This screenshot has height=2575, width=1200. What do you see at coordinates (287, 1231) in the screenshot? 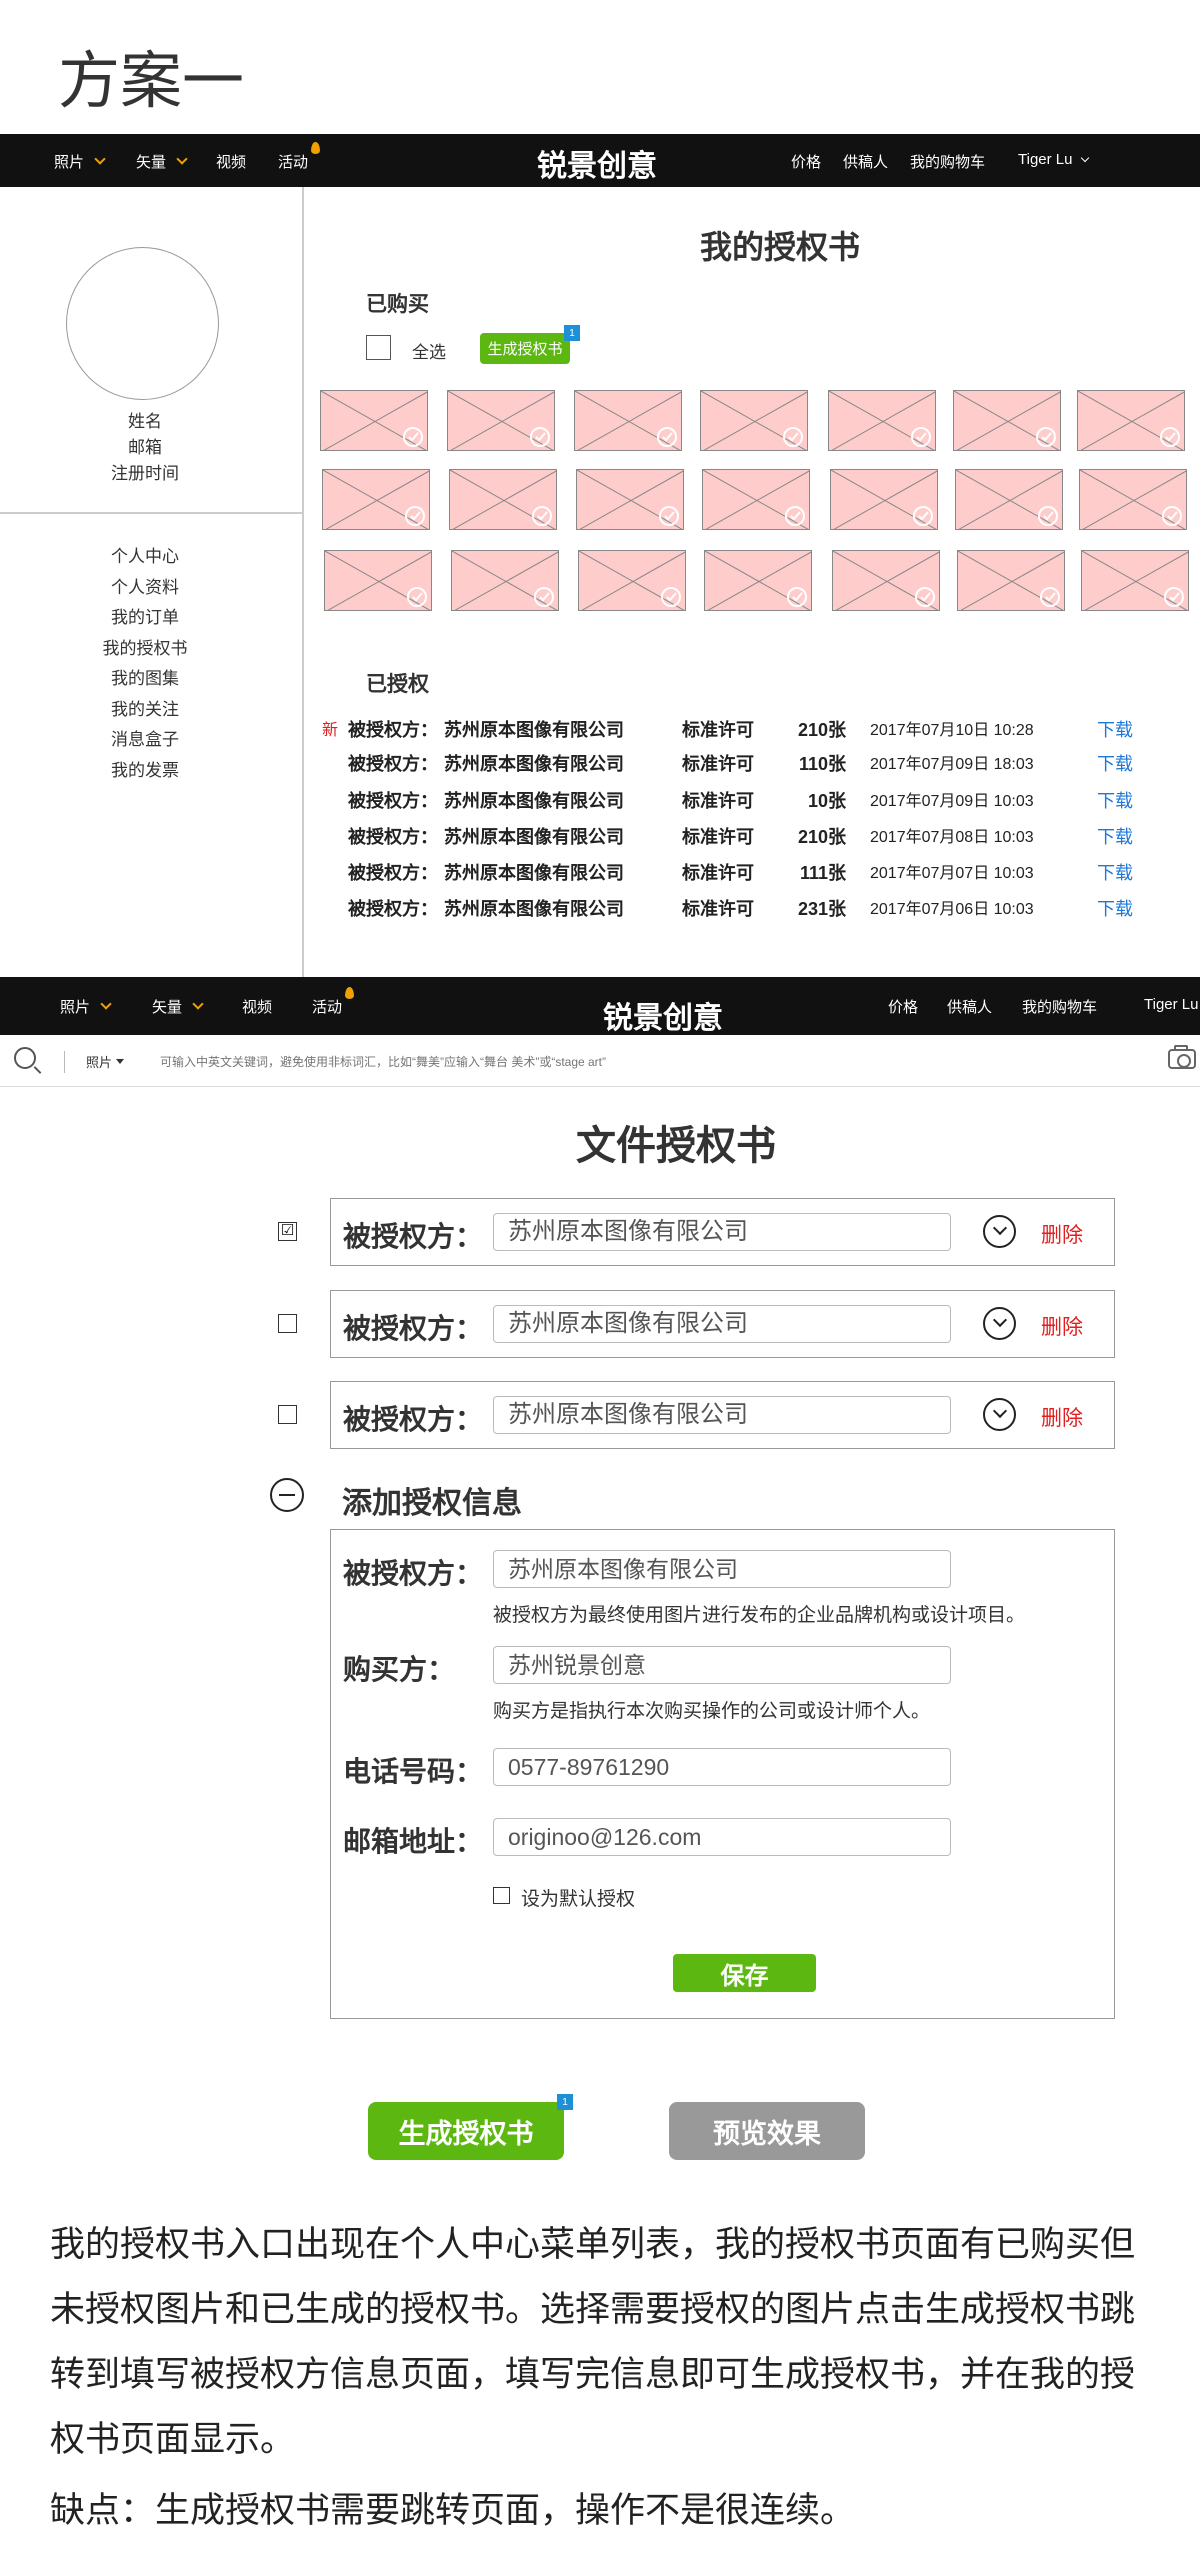
I see `licensee-checkbox: ☑` at bounding box center [287, 1231].